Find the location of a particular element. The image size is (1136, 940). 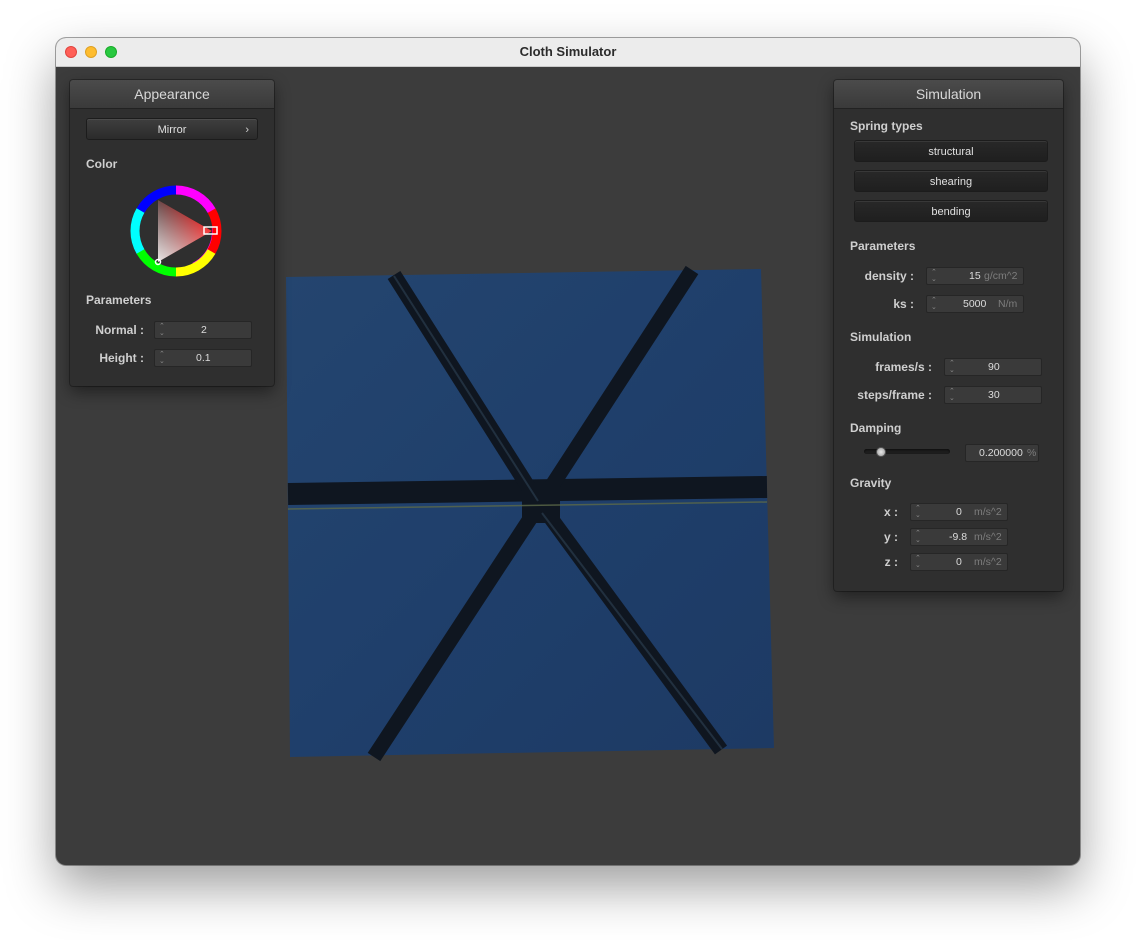

density-value: 15 is located at coordinates (975, 276).